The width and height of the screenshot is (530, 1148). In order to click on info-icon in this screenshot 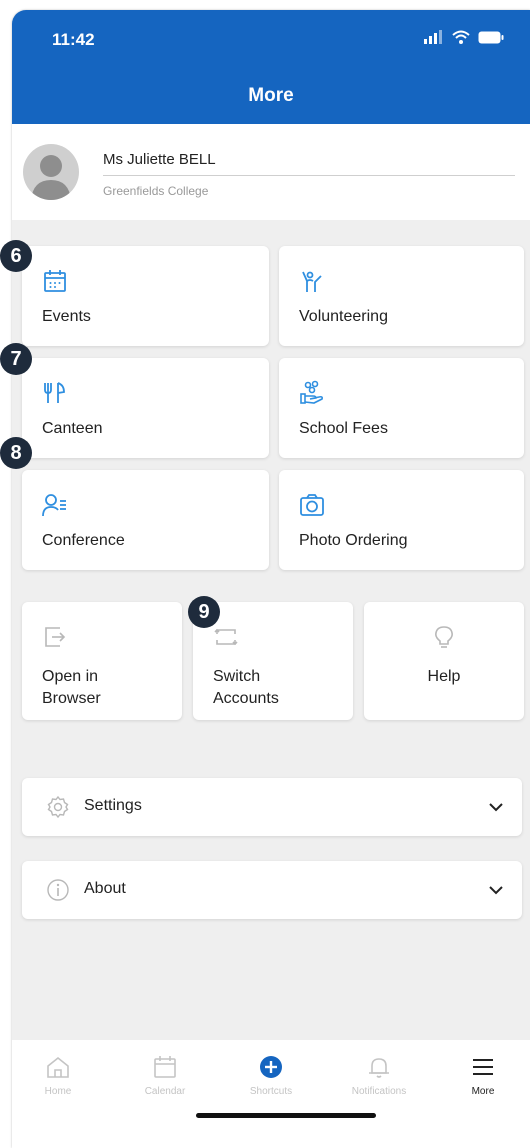, I will do `click(58, 890)`.